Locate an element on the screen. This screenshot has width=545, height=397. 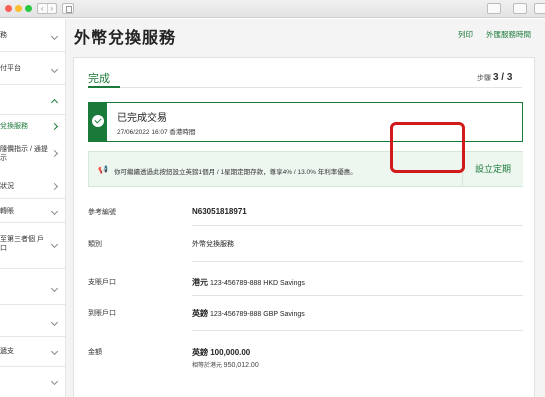
sidebar-item-accounts: 務 is located at coordinates (33, 35).